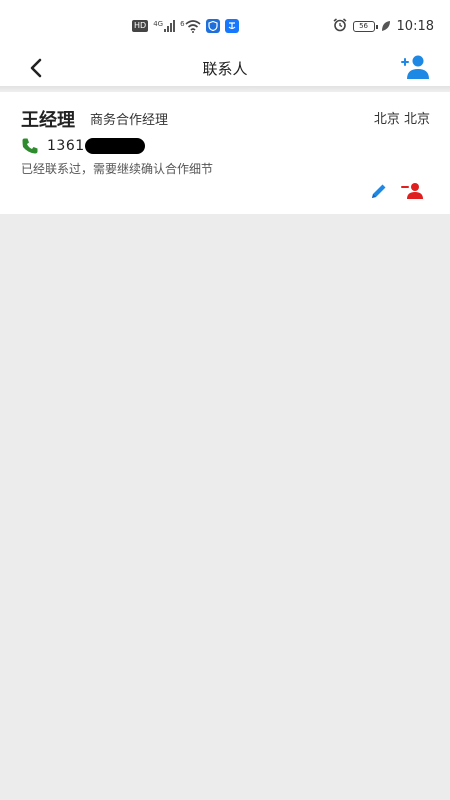  What do you see at coordinates (129, 120) in the screenshot?
I see `contact-position: 商务合作经理` at bounding box center [129, 120].